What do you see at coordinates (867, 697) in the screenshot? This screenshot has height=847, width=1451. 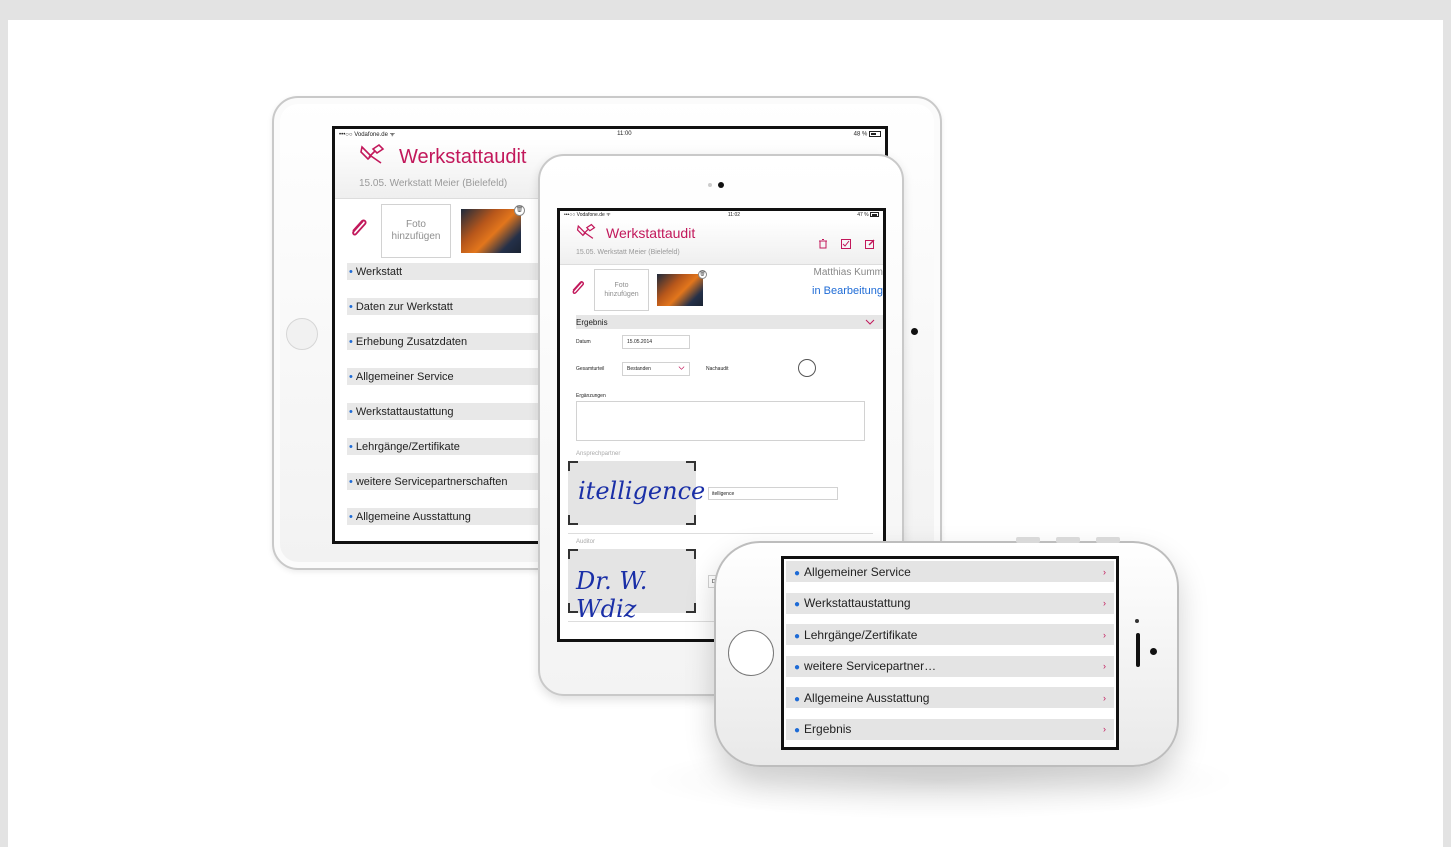 I see `phone-item-label: Allgemeine Ausstattung` at bounding box center [867, 697].